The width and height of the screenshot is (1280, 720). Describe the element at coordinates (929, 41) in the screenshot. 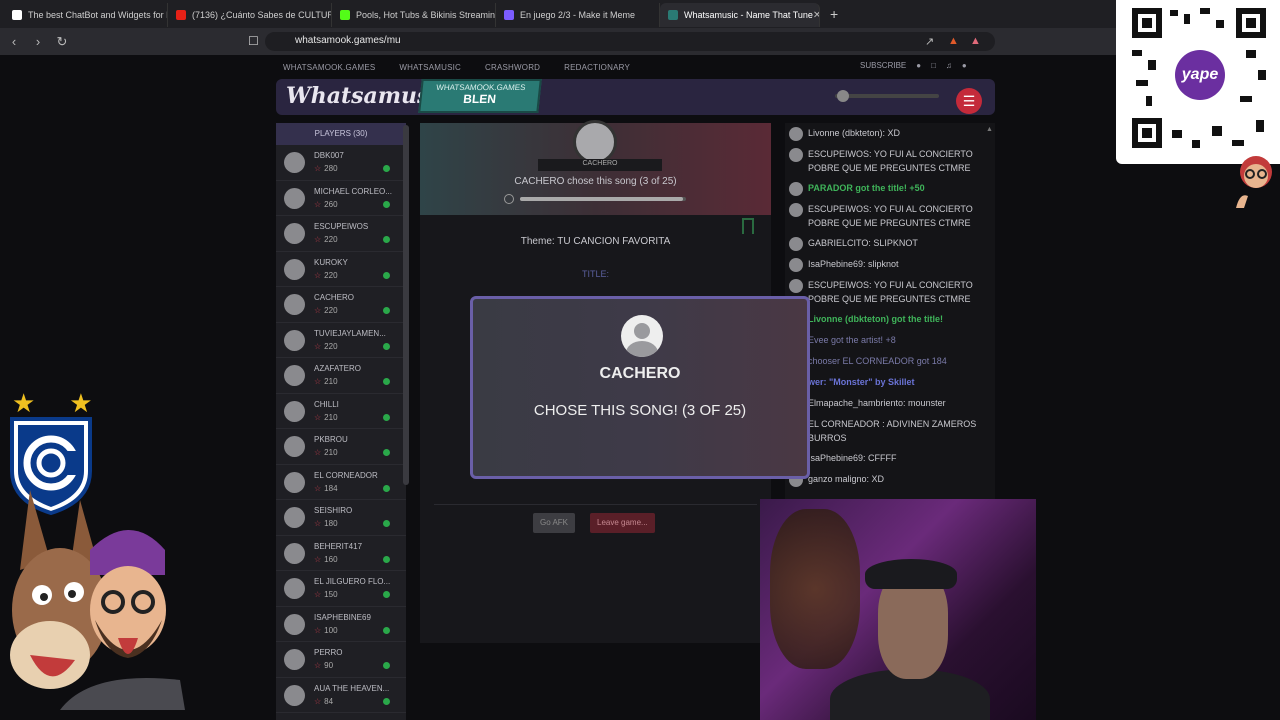

I see `share-icon: ↗` at that location.